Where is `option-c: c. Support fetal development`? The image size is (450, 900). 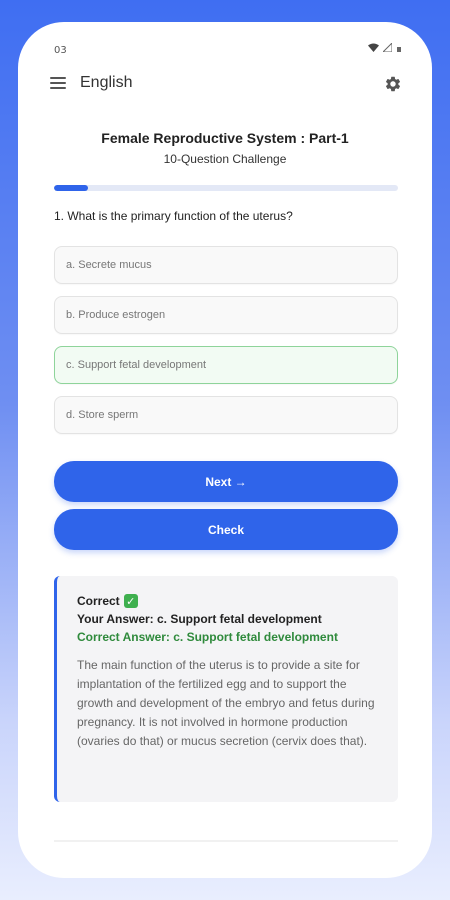
option-c: c. Support fetal development is located at coordinates (226, 365).